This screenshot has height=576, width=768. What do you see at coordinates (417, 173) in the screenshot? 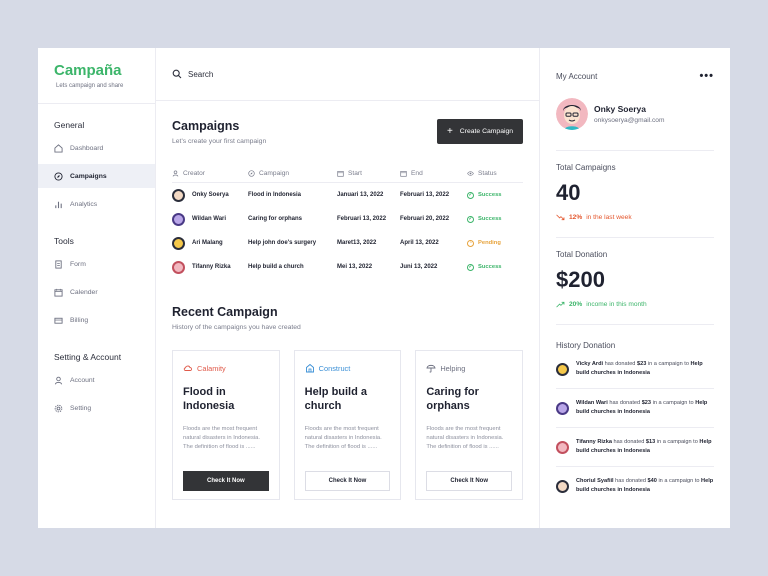
I see `column-label: End` at bounding box center [417, 173].